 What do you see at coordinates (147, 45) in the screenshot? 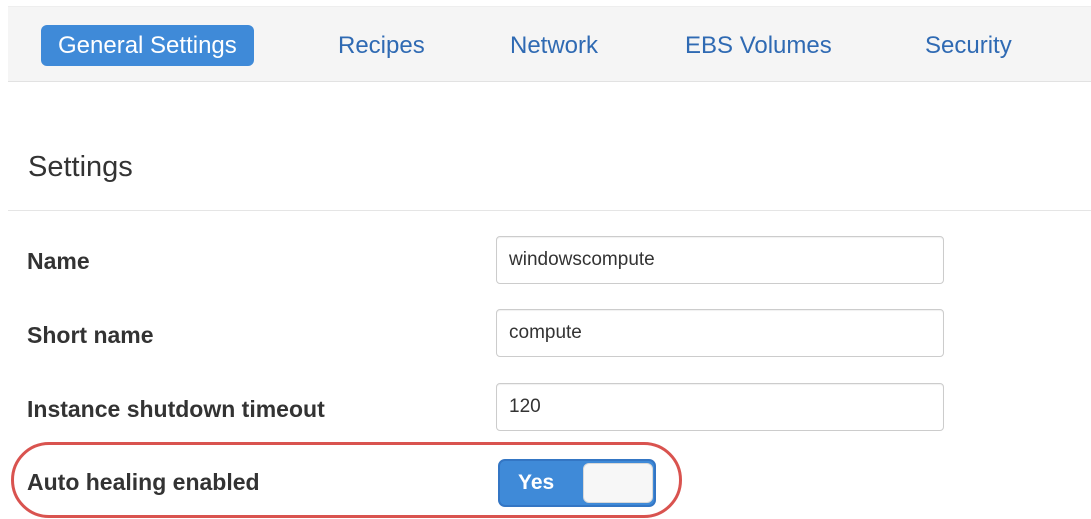
I see `tab-general-settings: General Settings` at bounding box center [147, 45].